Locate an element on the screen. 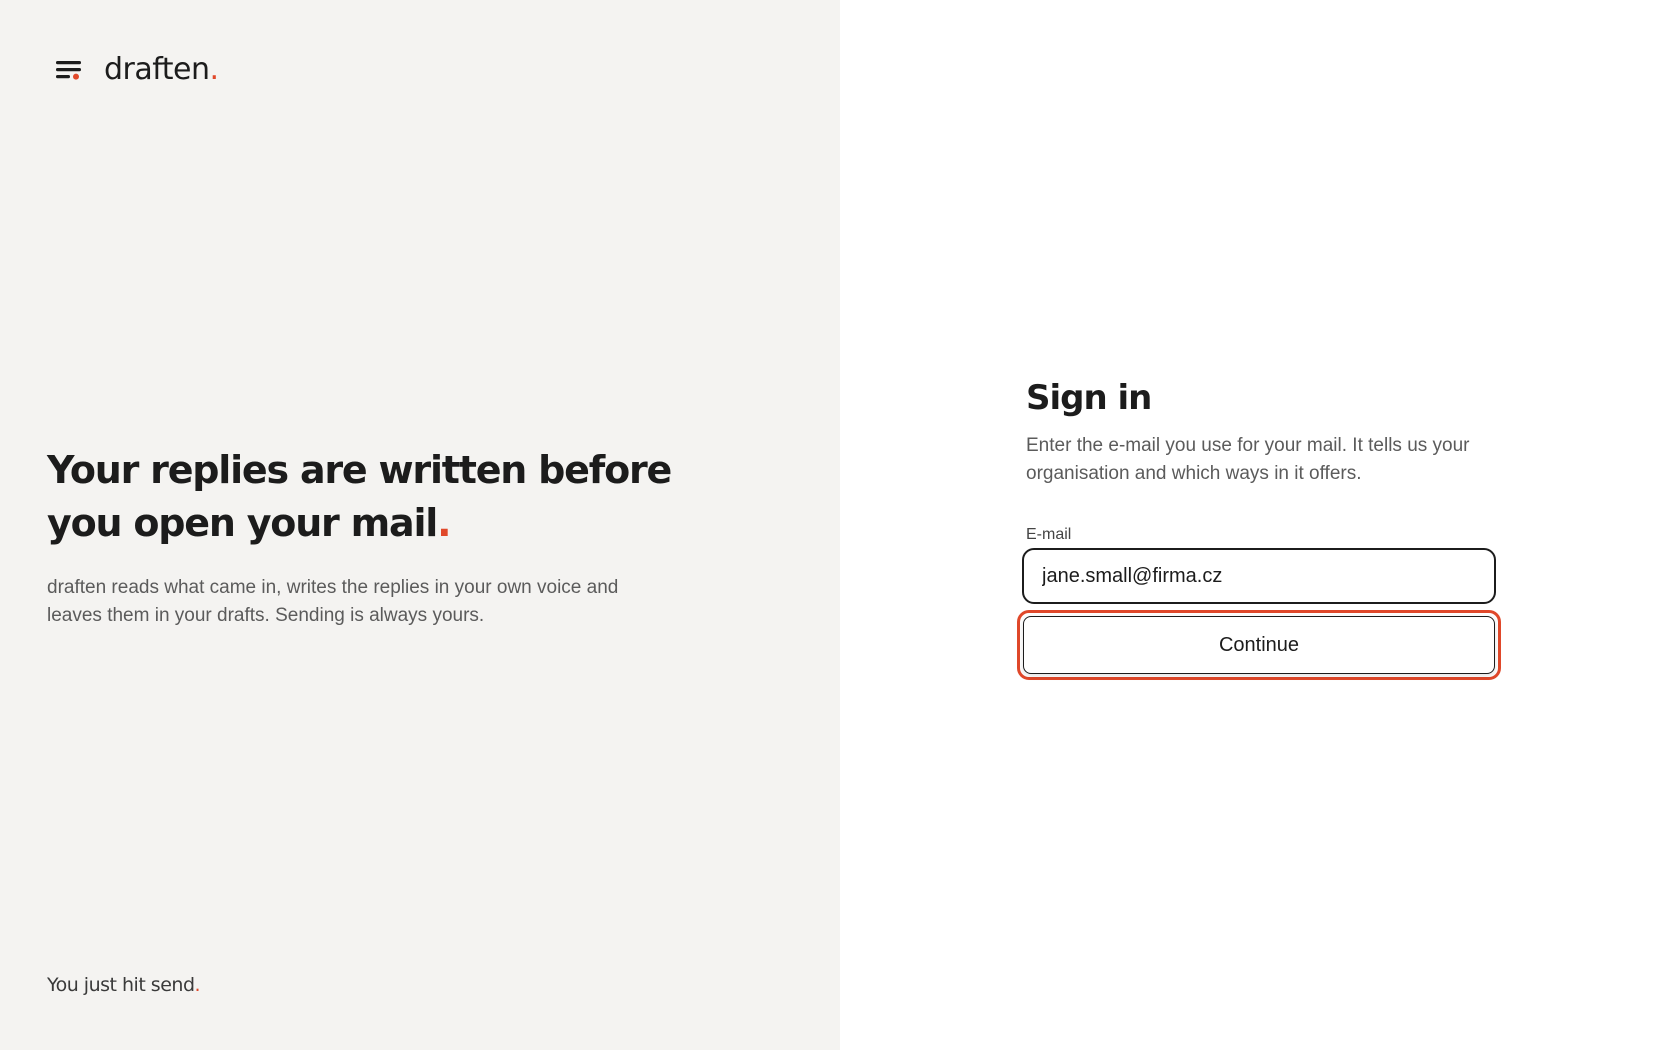 This screenshot has width=1680, height=1050. menu-lines-icon is located at coordinates (68, 70).